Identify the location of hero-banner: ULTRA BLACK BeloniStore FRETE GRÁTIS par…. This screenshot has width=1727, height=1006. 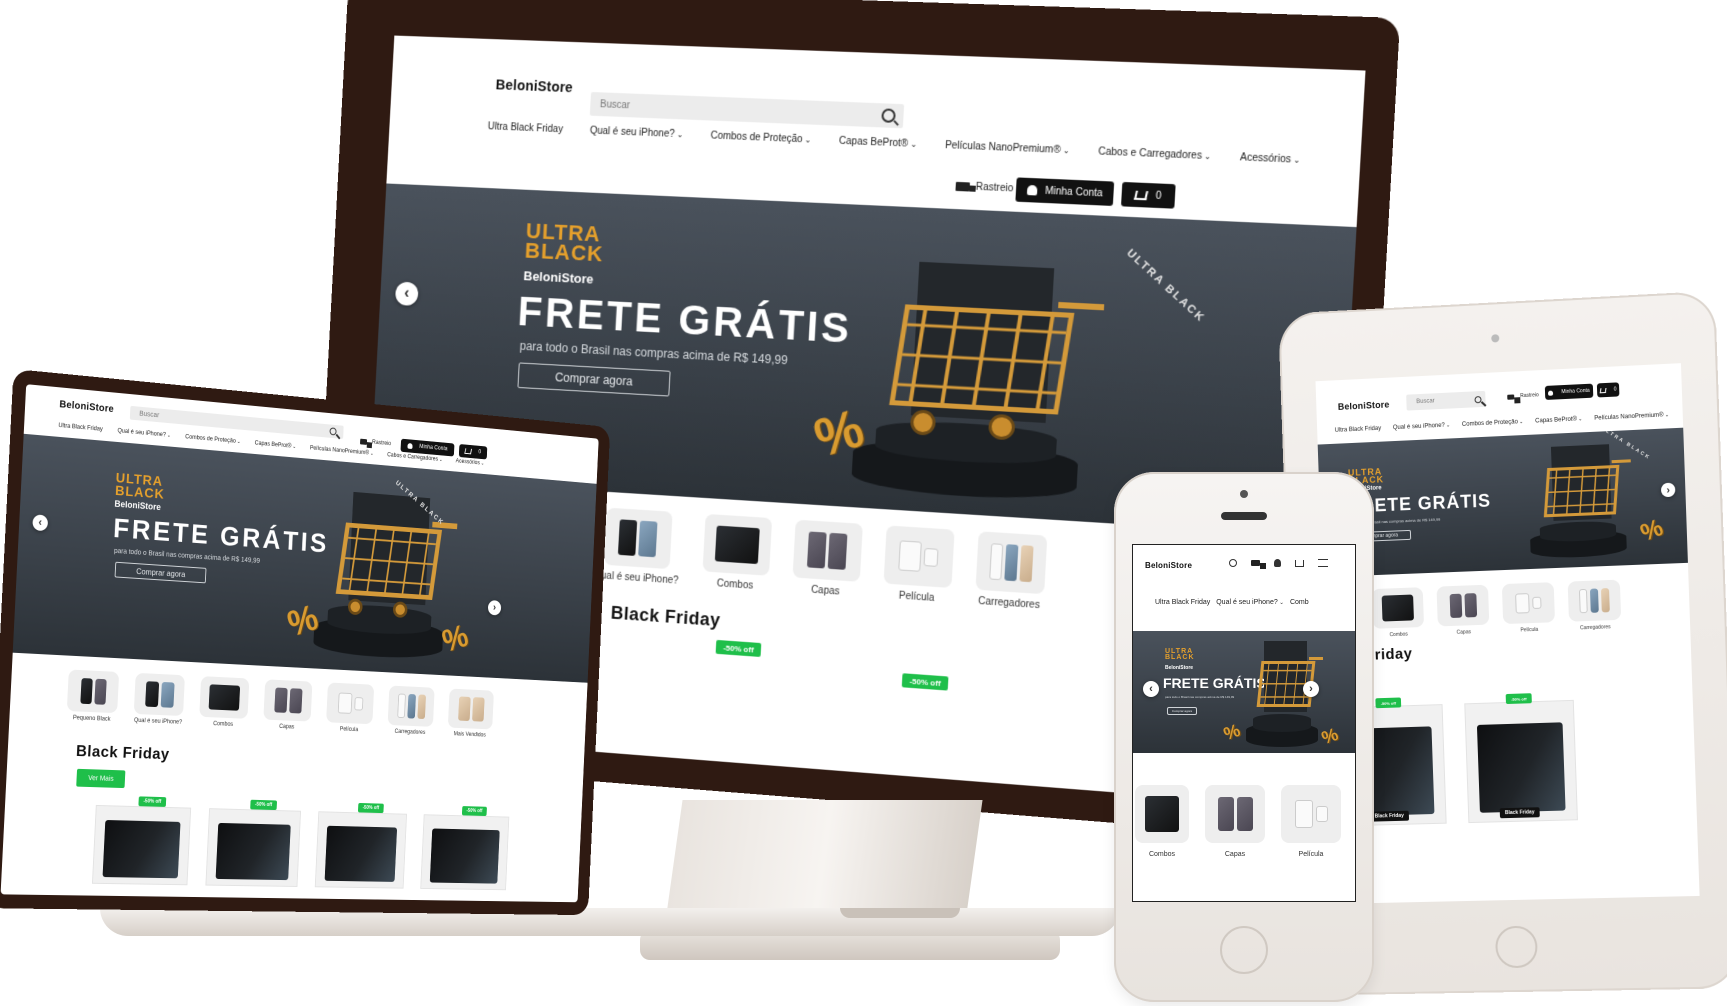
(304, 558).